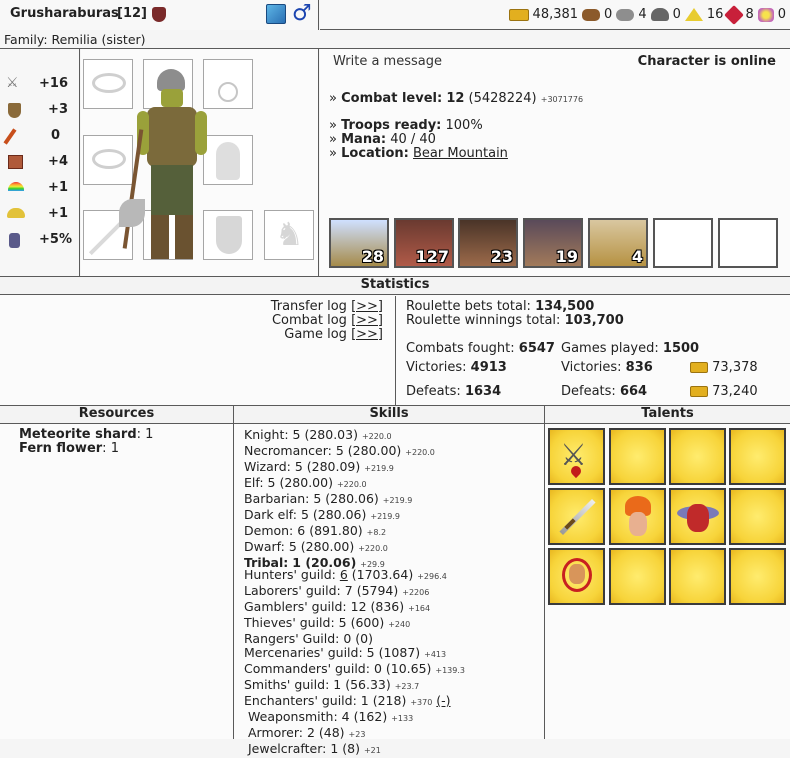  I want to click on gold-amount: 48,381, so click(555, 14).